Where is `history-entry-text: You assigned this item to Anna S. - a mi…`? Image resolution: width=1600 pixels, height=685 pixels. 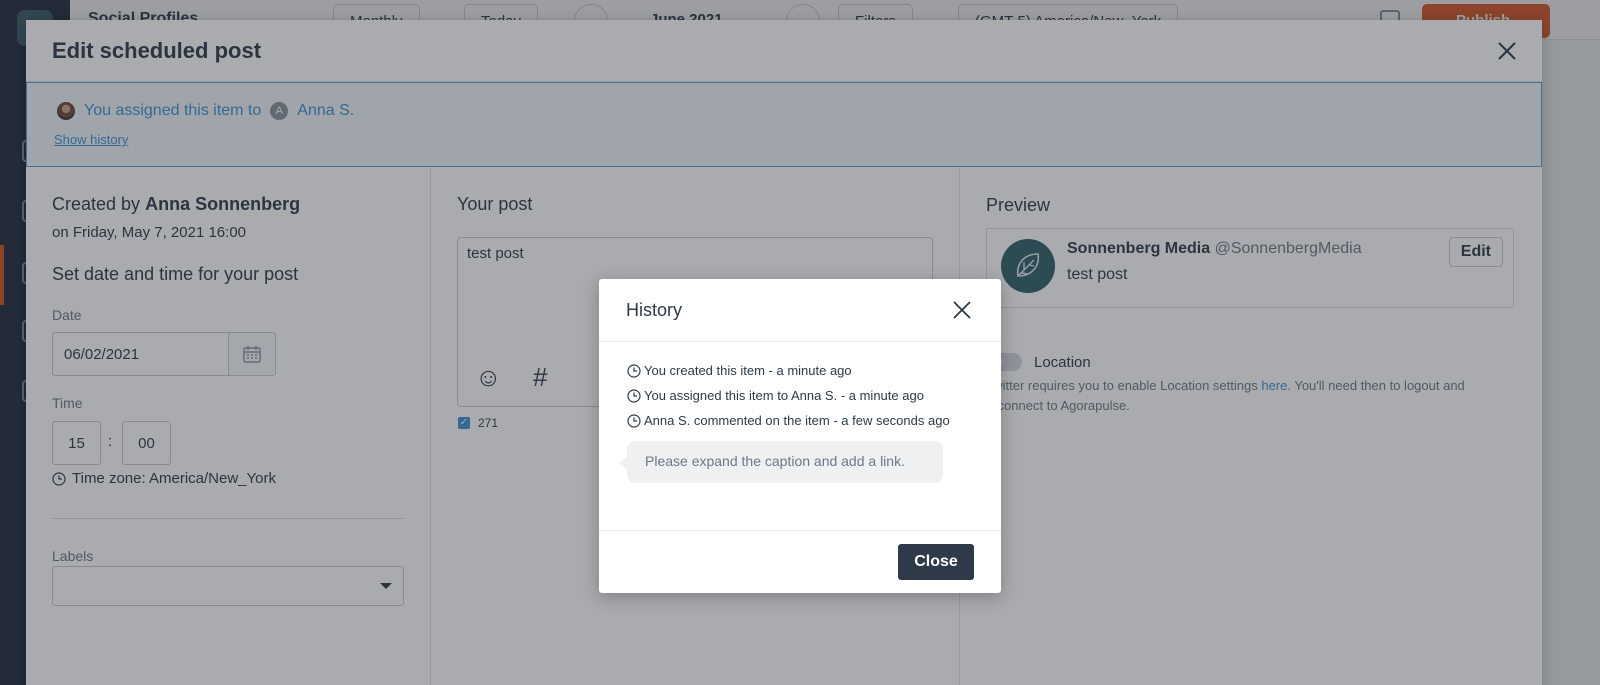 history-entry-text: You assigned this item to Anna S. - a mi… is located at coordinates (784, 395).